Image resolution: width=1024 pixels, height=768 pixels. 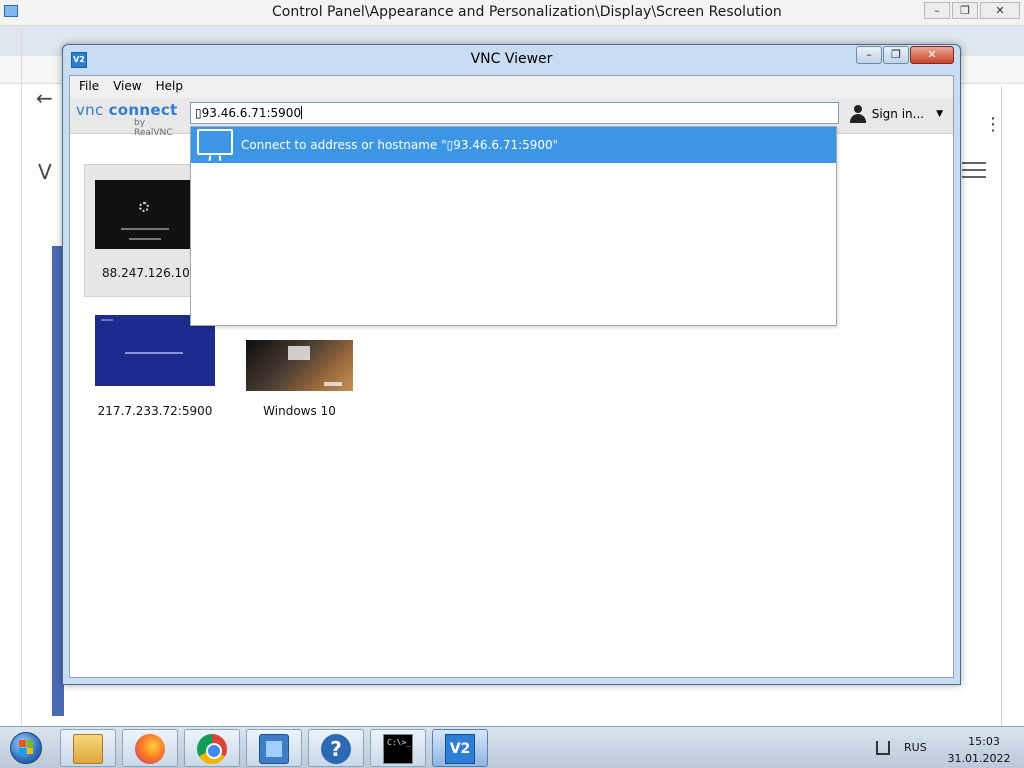 I want to click on start-button, so click(x=26, y=748).